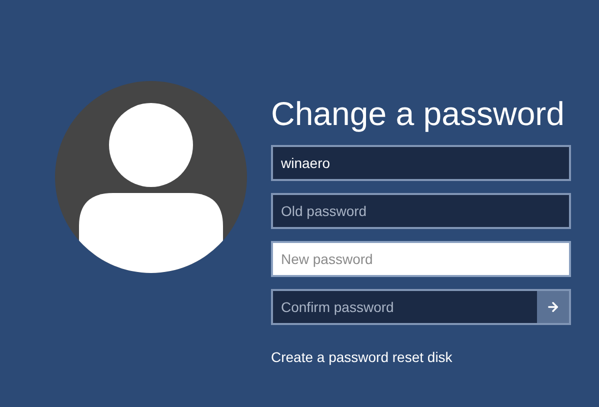 The image size is (599, 407). Describe the element at coordinates (418, 114) in the screenshot. I see `page-title: Change a password` at that location.